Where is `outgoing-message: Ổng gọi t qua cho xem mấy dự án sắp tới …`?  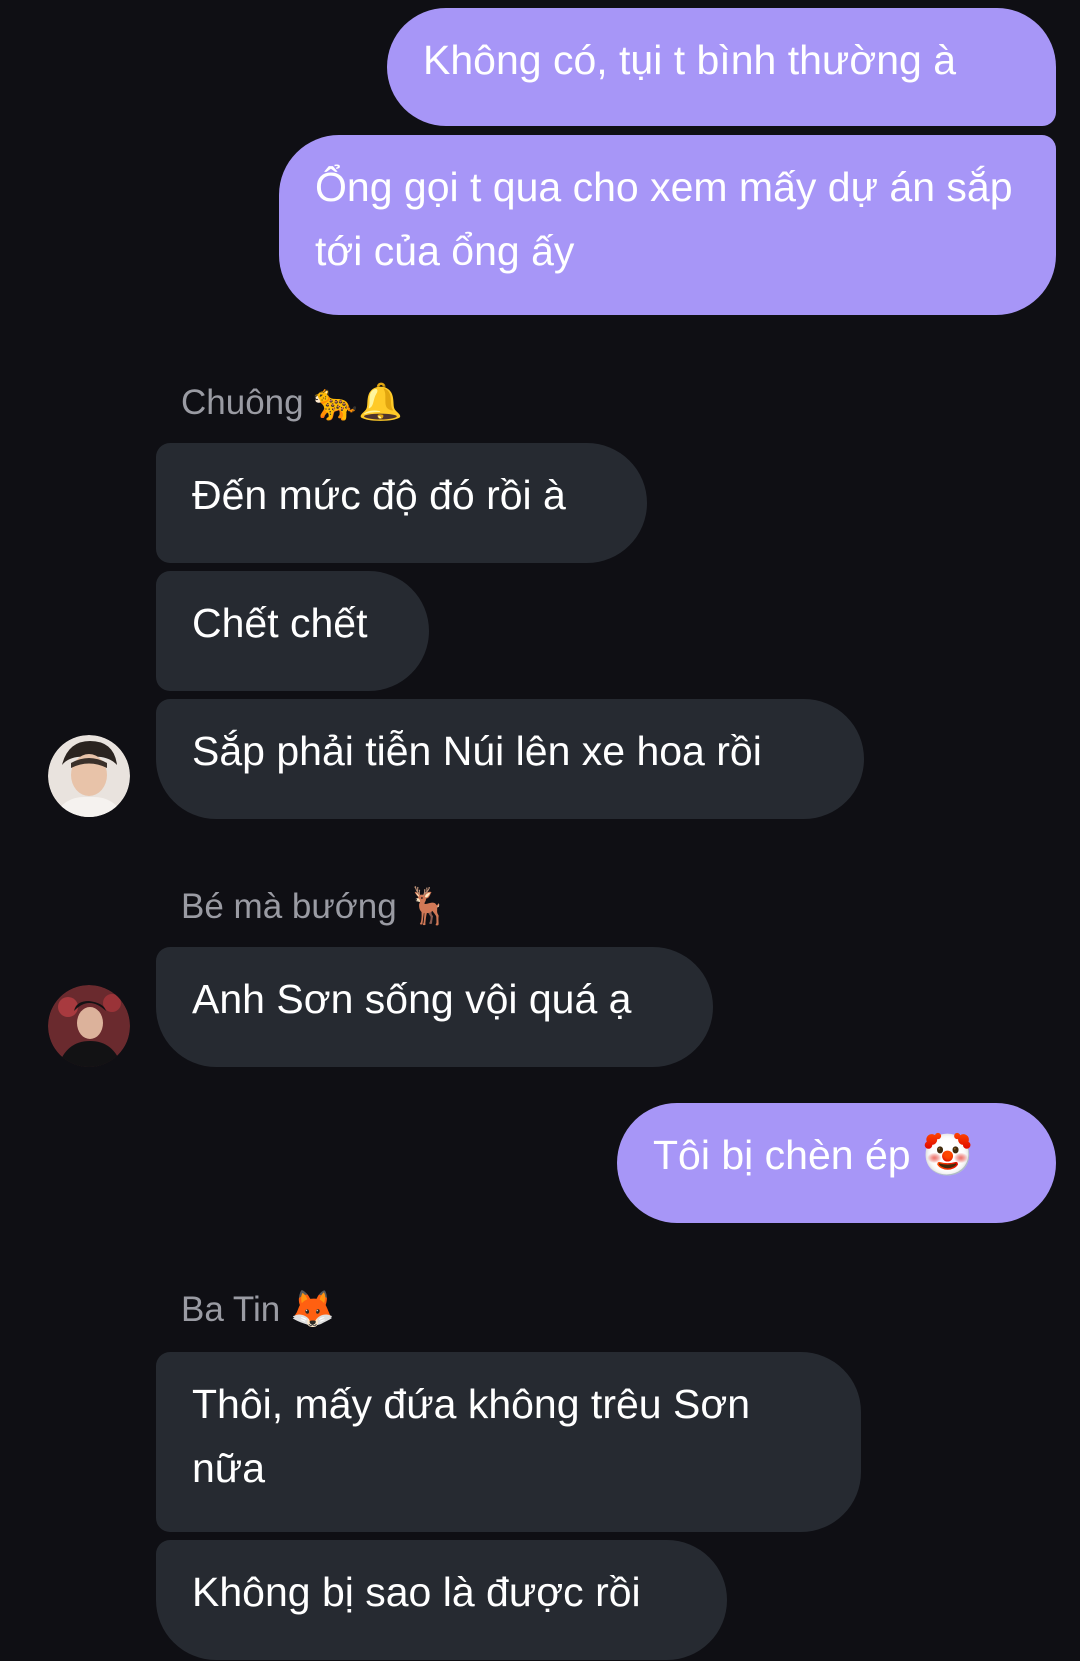 outgoing-message: Ổng gọi t qua cho xem mấy dự án sắp tới … is located at coordinates (667, 225).